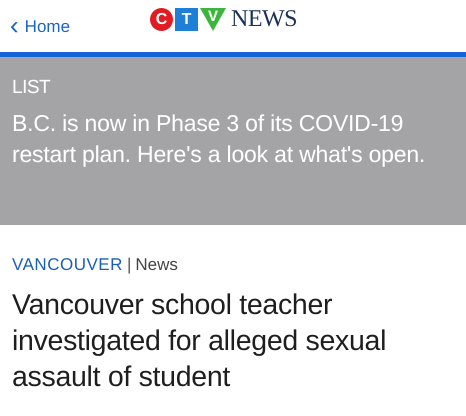  What do you see at coordinates (186, 19) in the screenshot?
I see `logo-letter: T` at bounding box center [186, 19].